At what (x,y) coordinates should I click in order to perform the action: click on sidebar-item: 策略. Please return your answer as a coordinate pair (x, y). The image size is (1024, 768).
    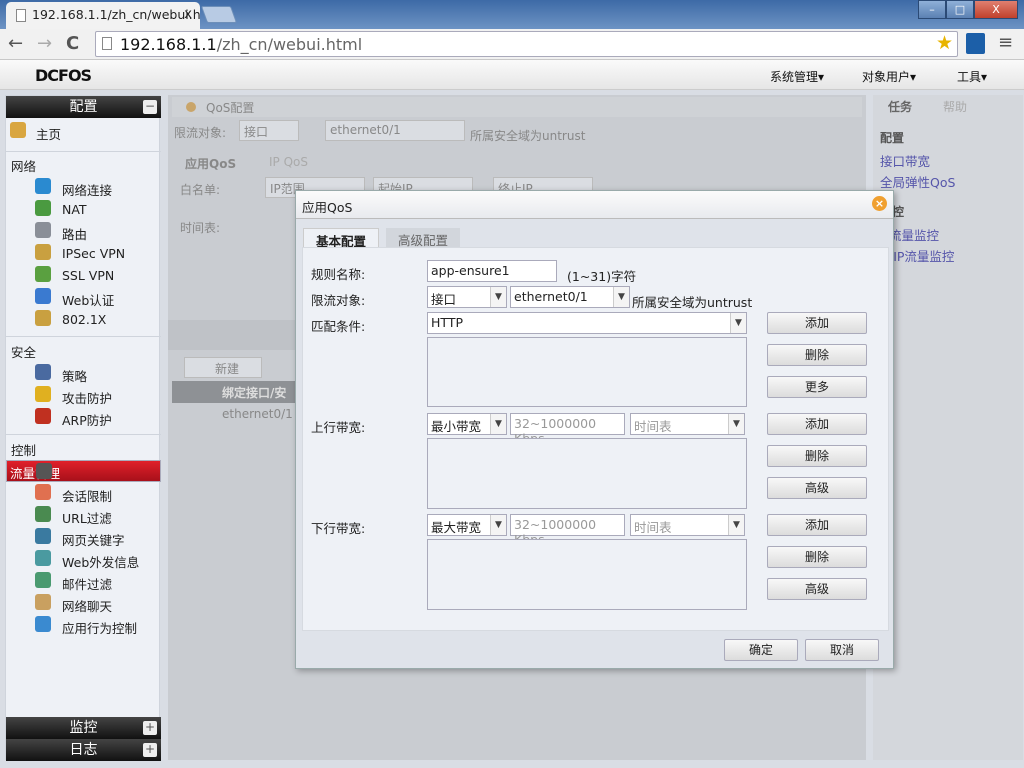
    Looking at the image, I should click on (83, 373).